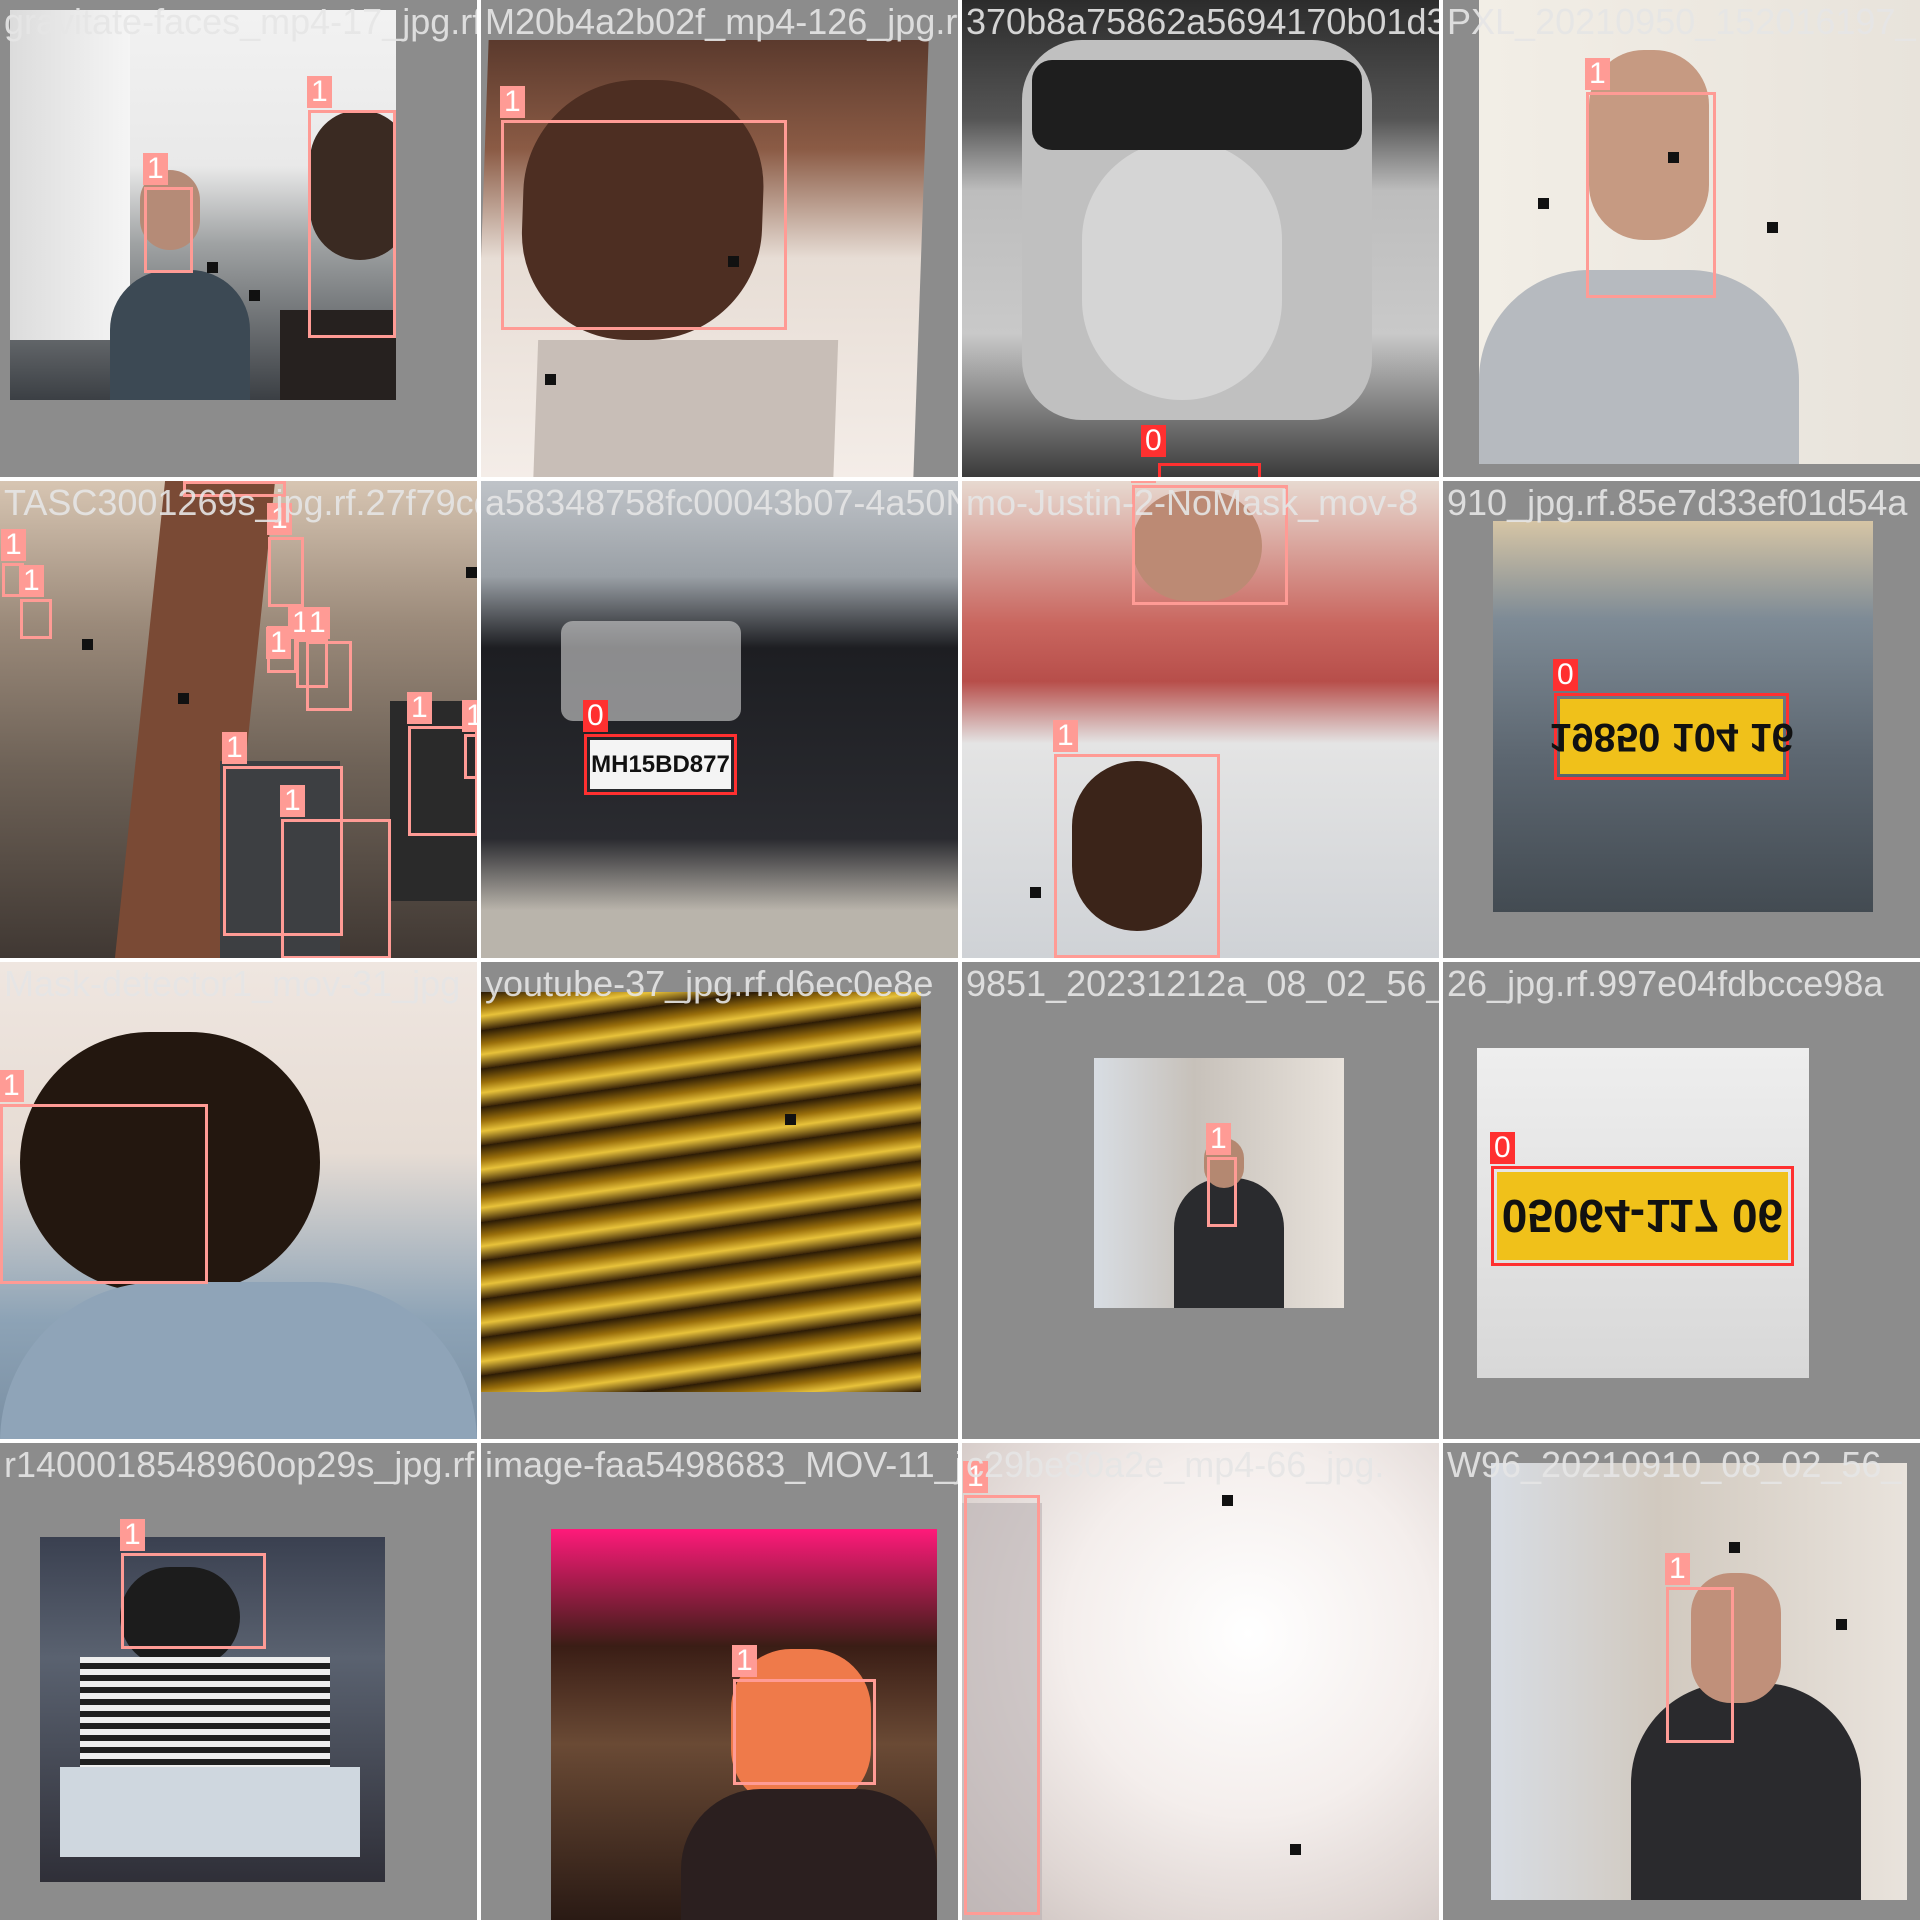 The width and height of the screenshot is (1920, 1920). Describe the element at coordinates (1681, 21) in the screenshot. I see `image-filename: PXL_20210950_152016197_` at that location.